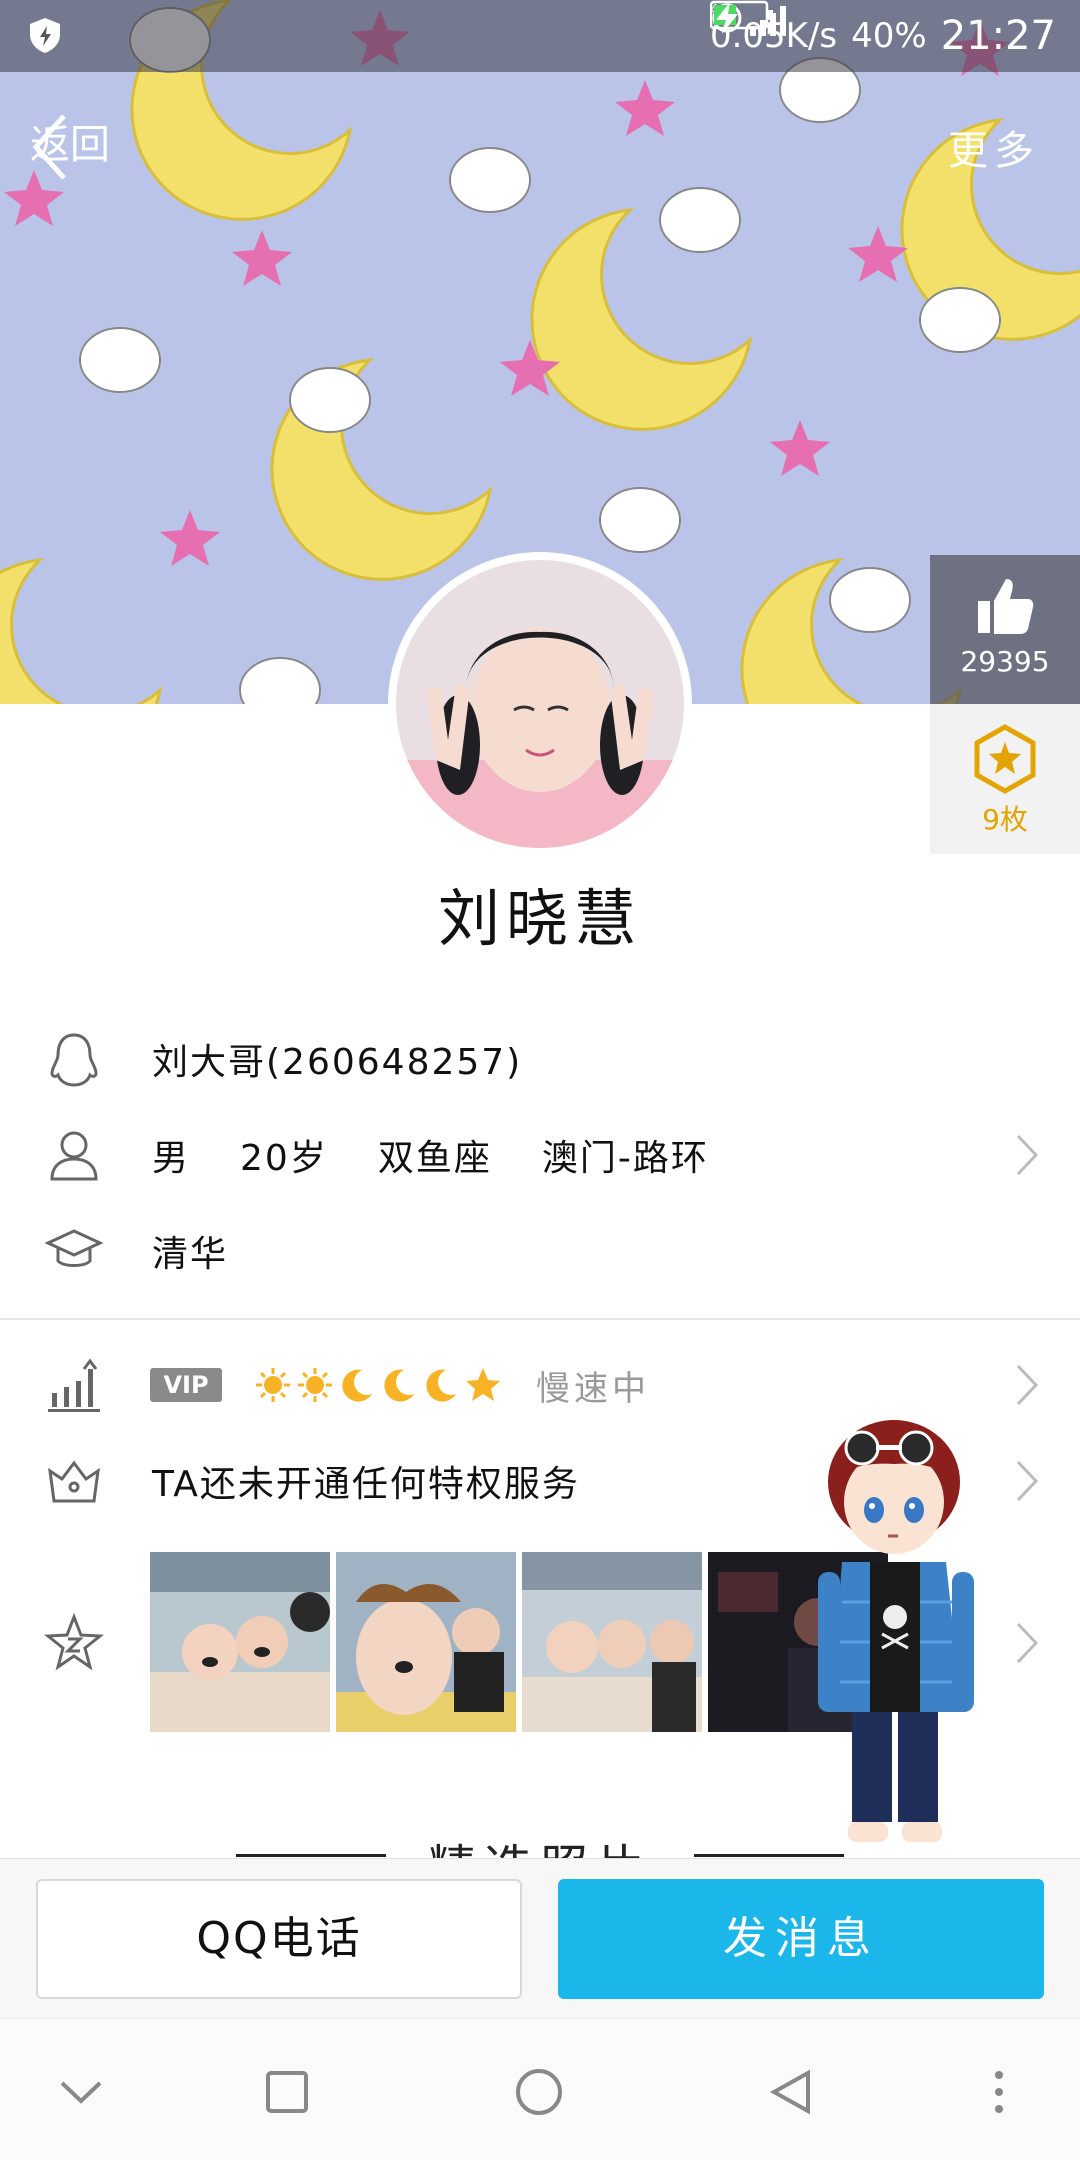 Image resolution: width=1080 pixels, height=2160 pixels. I want to click on zodiac: 双鱼座, so click(434, 1158).